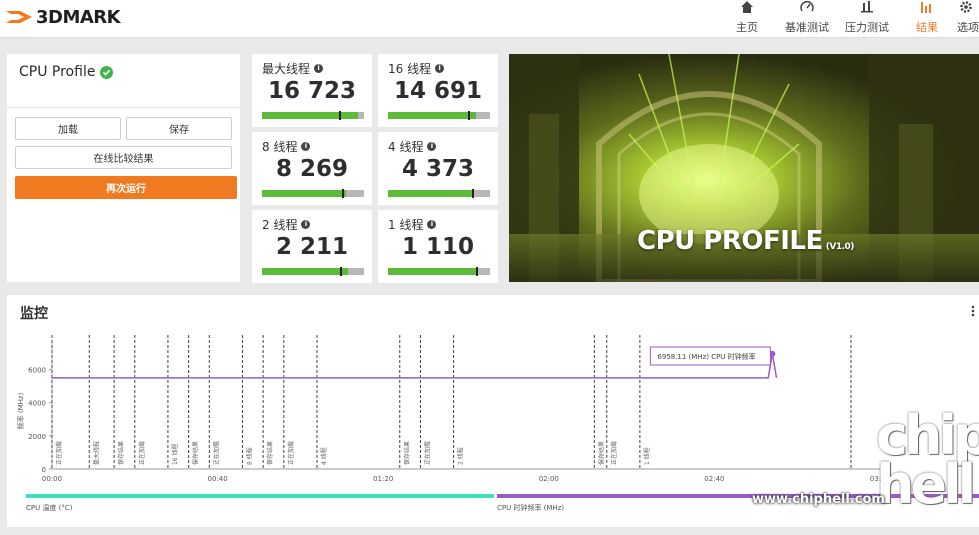 The image size is (979, 535). Describe the element at coordinates (324, 456) in the screenshot. I see `event-marker-label: 4 线程` at that location.